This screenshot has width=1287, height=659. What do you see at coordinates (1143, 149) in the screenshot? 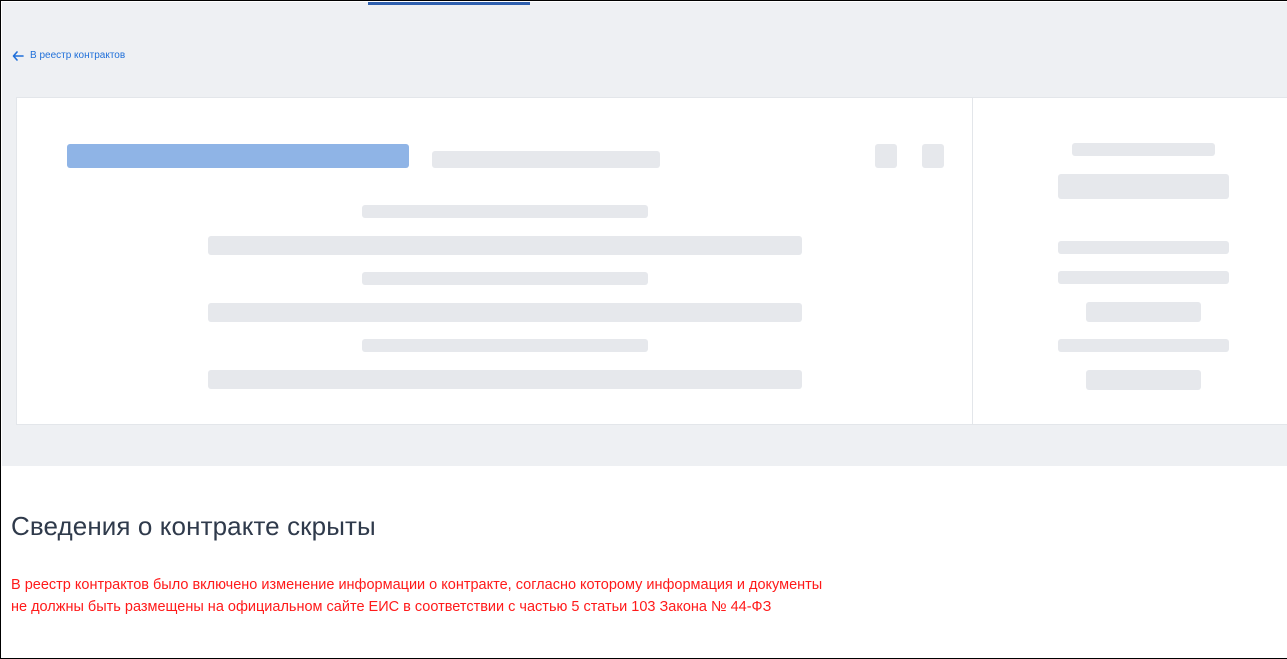
I see `skeleton-side-label` at bounding box center [1143, 149].